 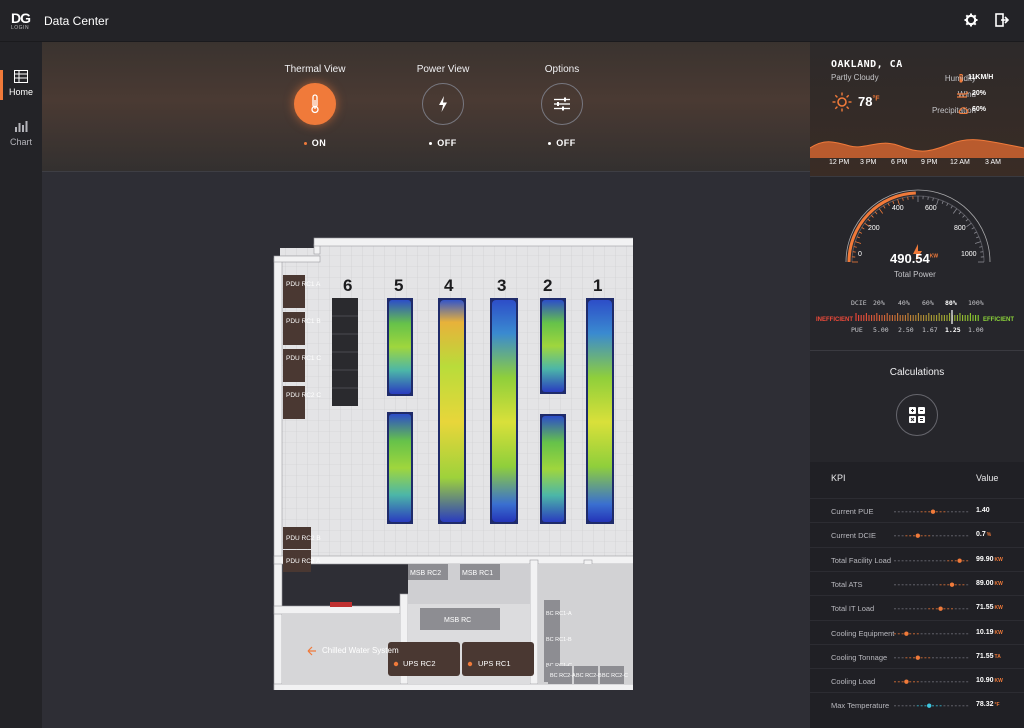 What do you see at coordinates (917, 631) in the screenshot?
I see `kpi-row: Cooling Equipment 10.19KW` at bounding box center [917, 631].